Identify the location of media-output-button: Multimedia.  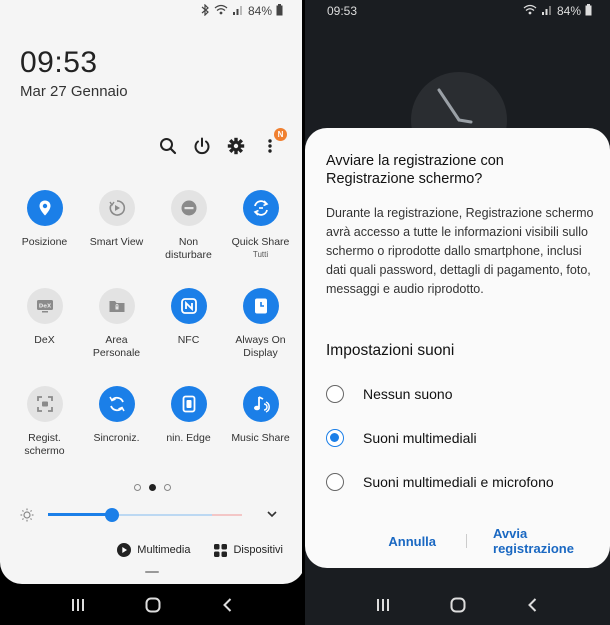
(153, 550).